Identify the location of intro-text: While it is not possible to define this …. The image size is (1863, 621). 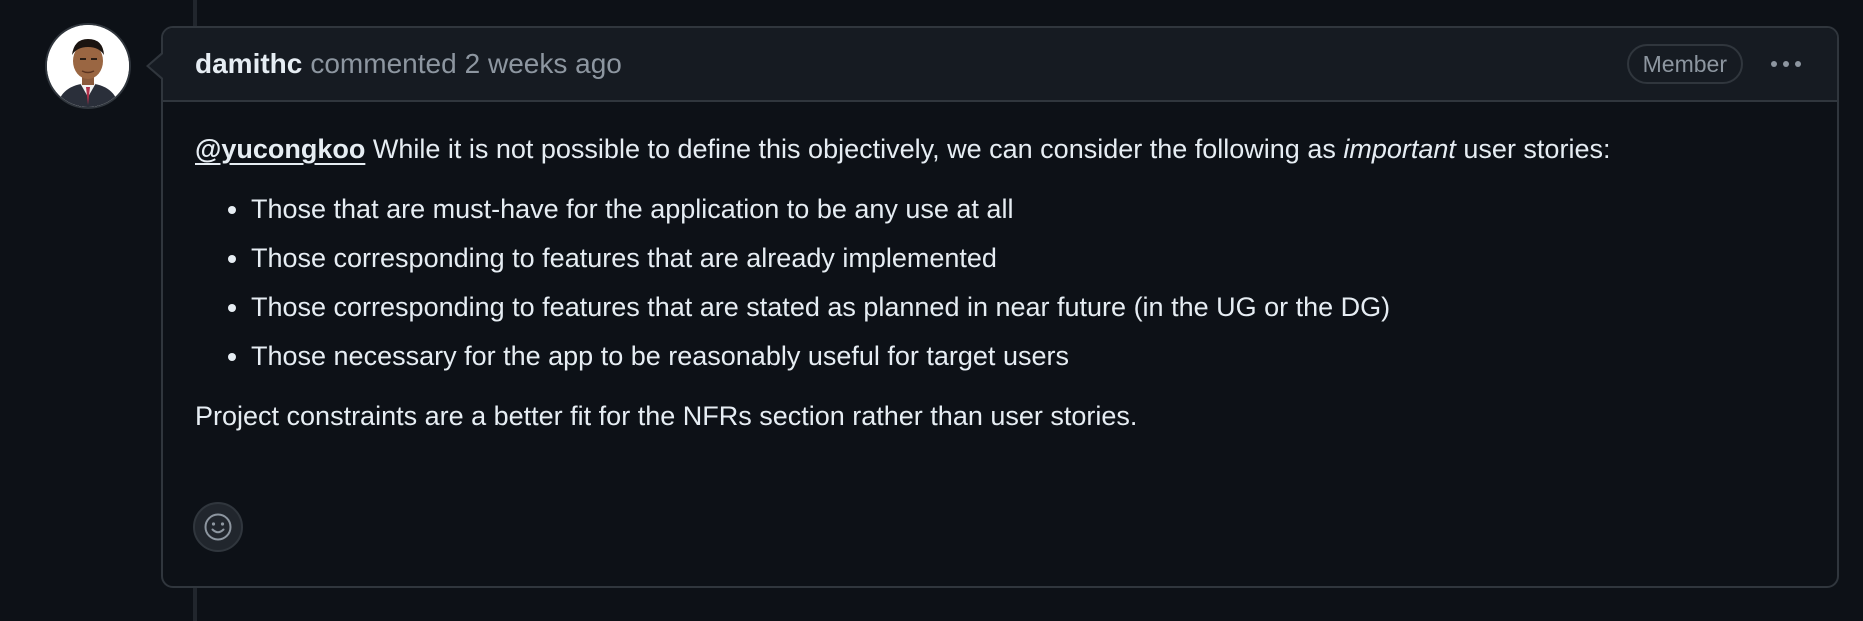
(854, 149).